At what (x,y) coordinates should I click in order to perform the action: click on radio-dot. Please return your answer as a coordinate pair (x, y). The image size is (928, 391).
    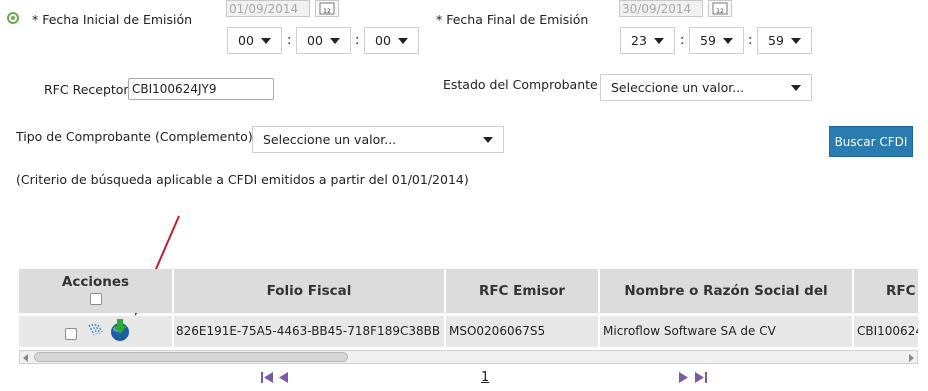
    Looking at the image, I should click on (13, 18).